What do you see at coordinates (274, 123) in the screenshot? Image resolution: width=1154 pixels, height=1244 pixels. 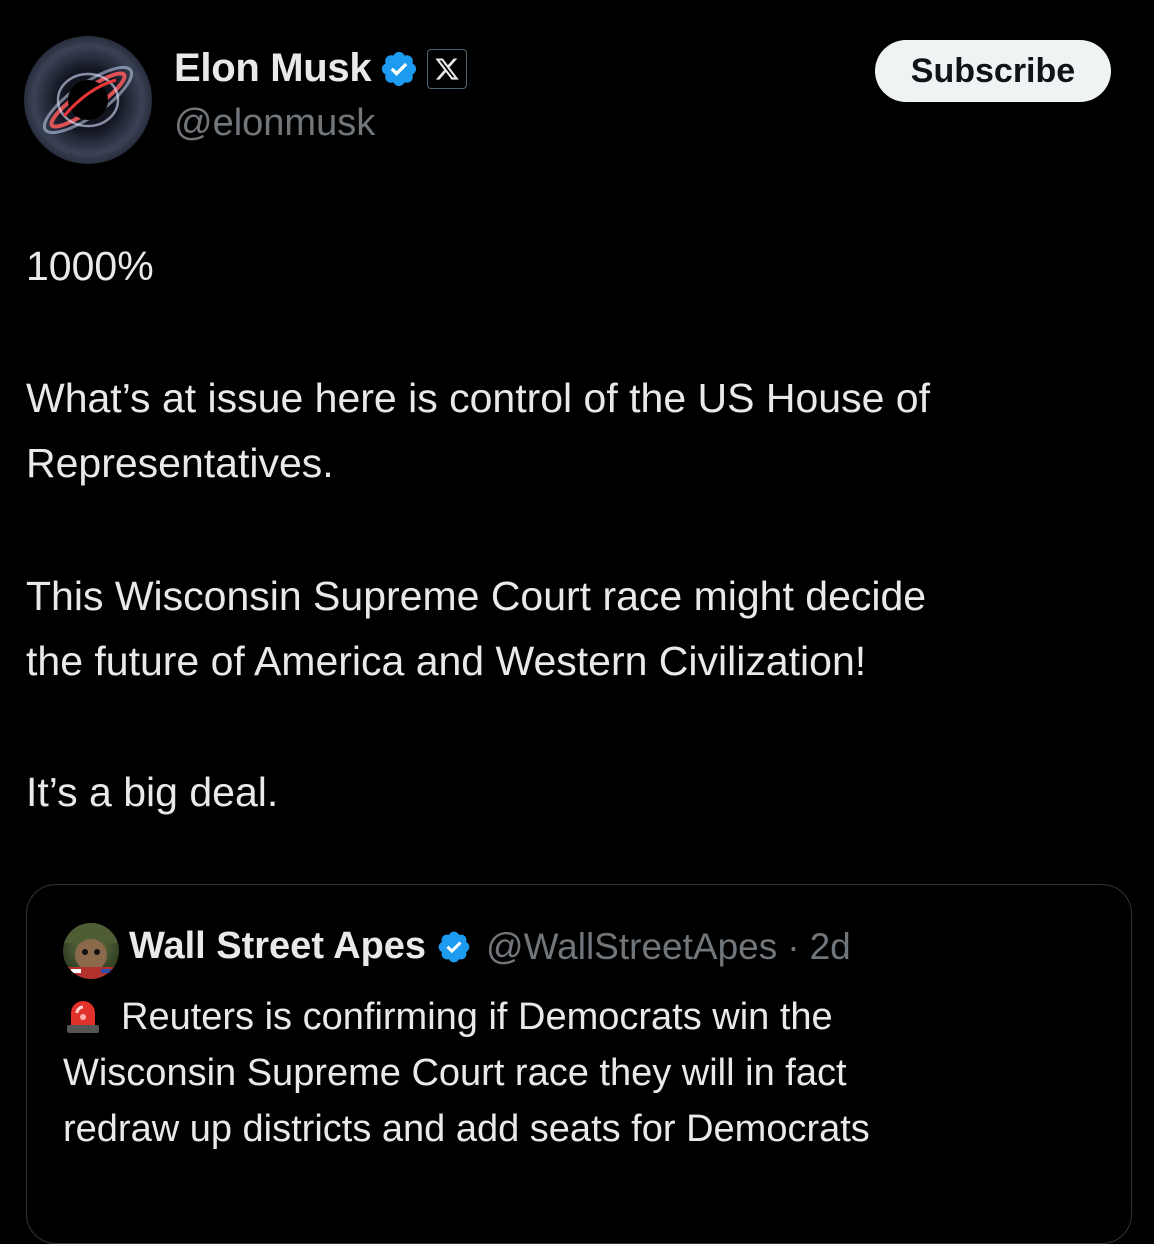 I see `author-handle: @elonmusk` at bounding box center [274, 123].